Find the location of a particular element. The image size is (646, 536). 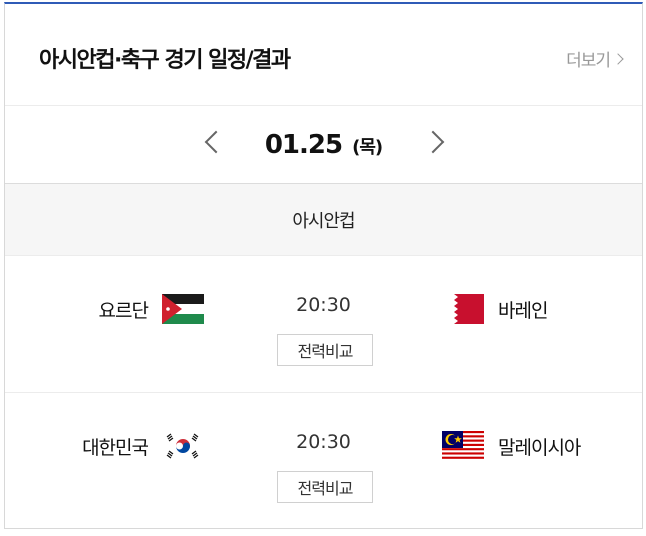

more-link: 더보기 is located at coordinates (595, 58).